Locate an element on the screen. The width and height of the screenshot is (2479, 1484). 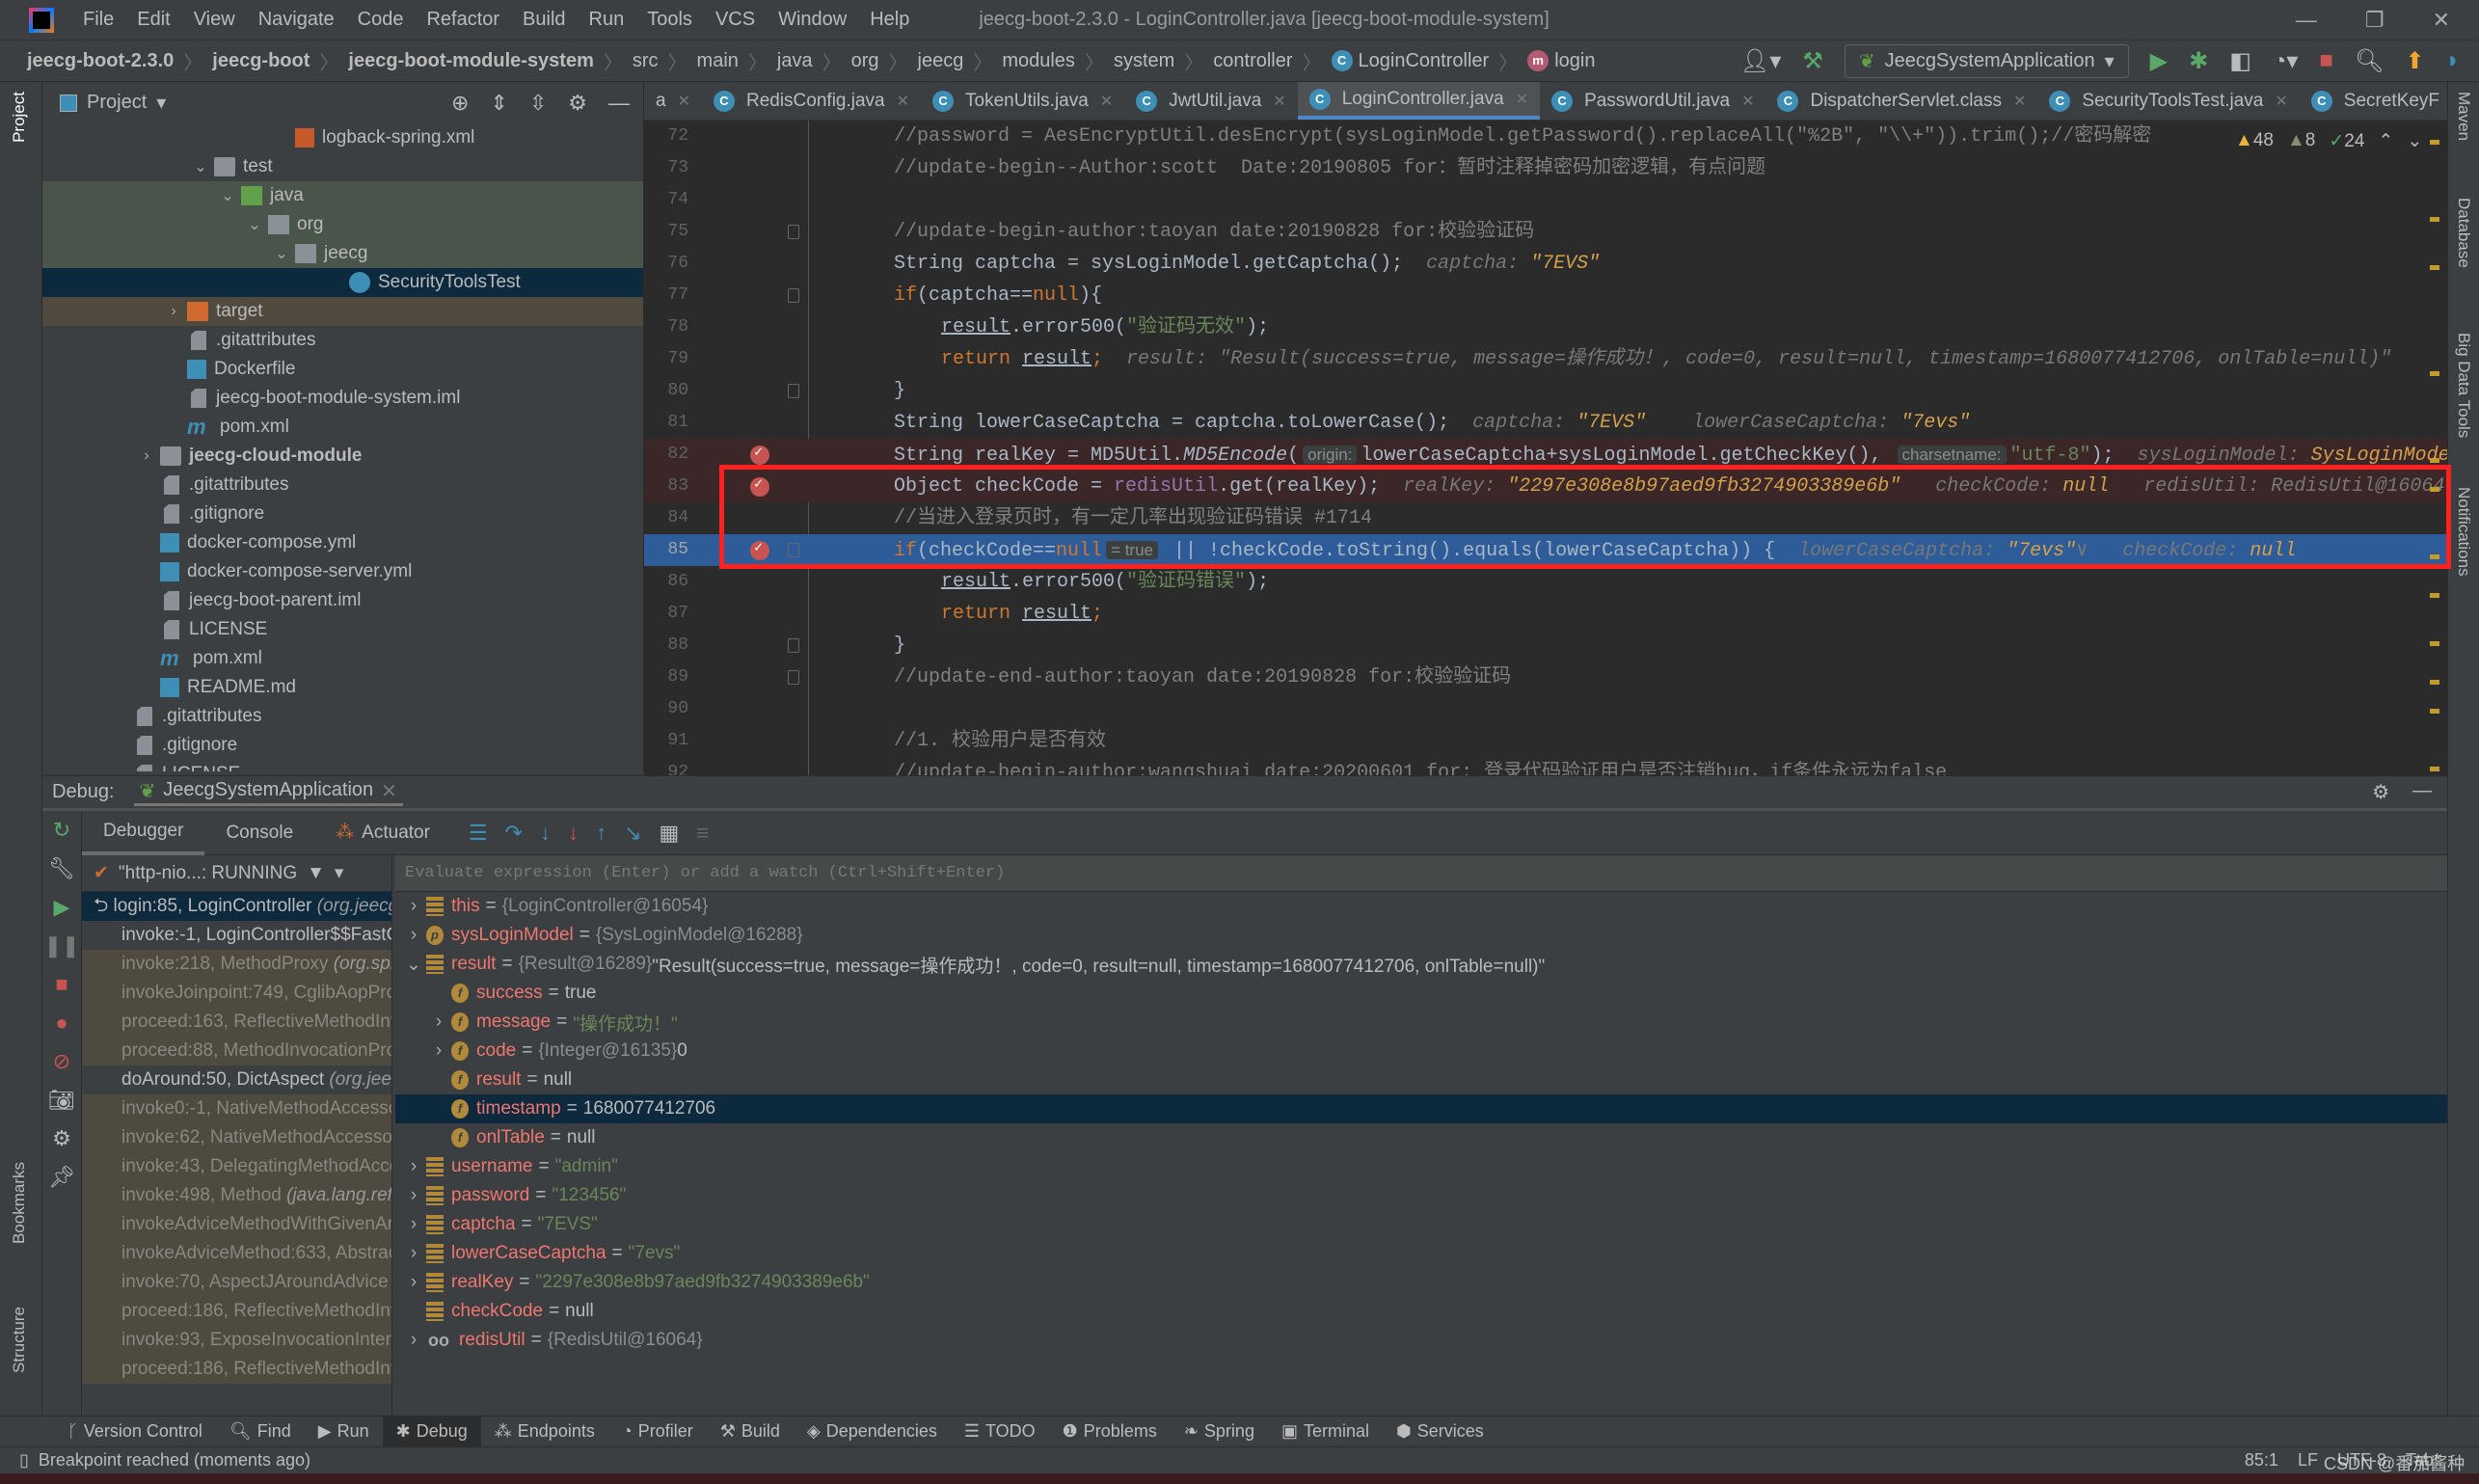
hide-icon: — is located at coordinates (619, 103).